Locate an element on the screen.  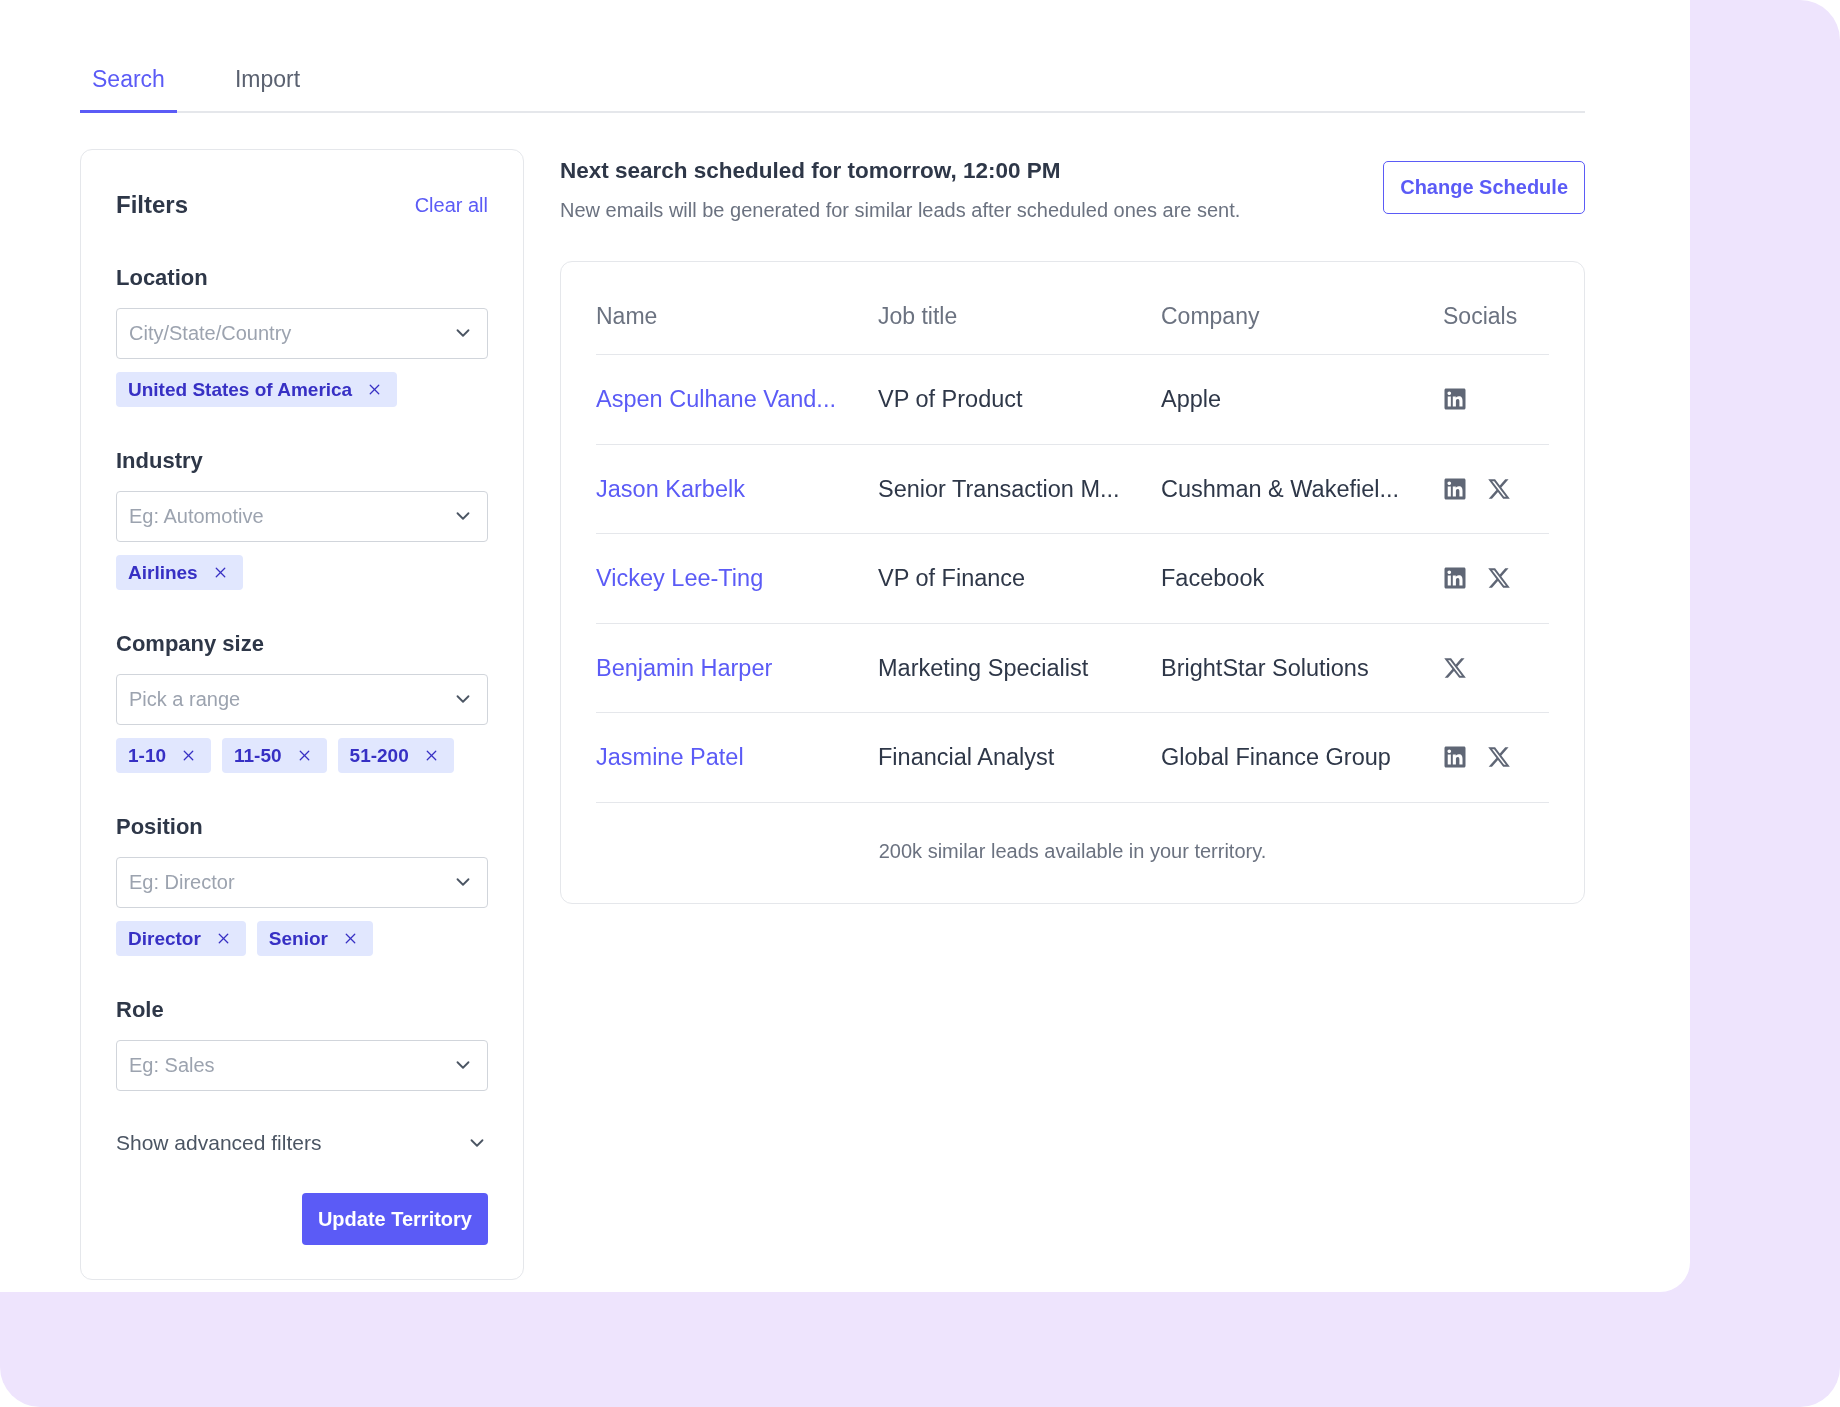
chip-label: Airlines is located at coordinates (163, 572).